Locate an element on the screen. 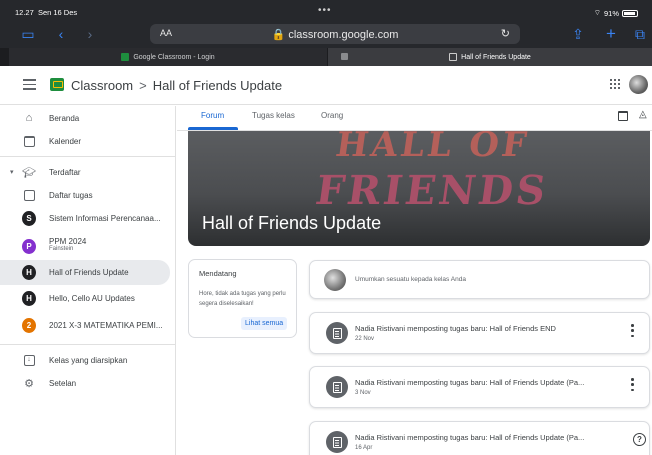 The height and width of the screenshot is (455, 652). sidebar-item-label: Hello, Cello AU Updates is located at coordinates (92, 298).